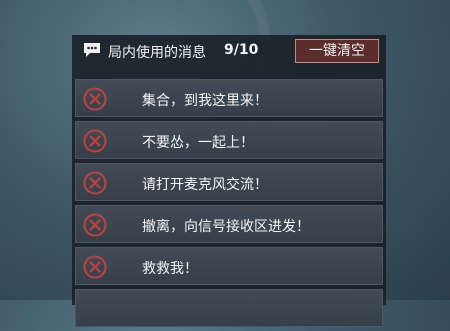  I want to click on message-row: 集合，到我这里来！, so click(229, 98).